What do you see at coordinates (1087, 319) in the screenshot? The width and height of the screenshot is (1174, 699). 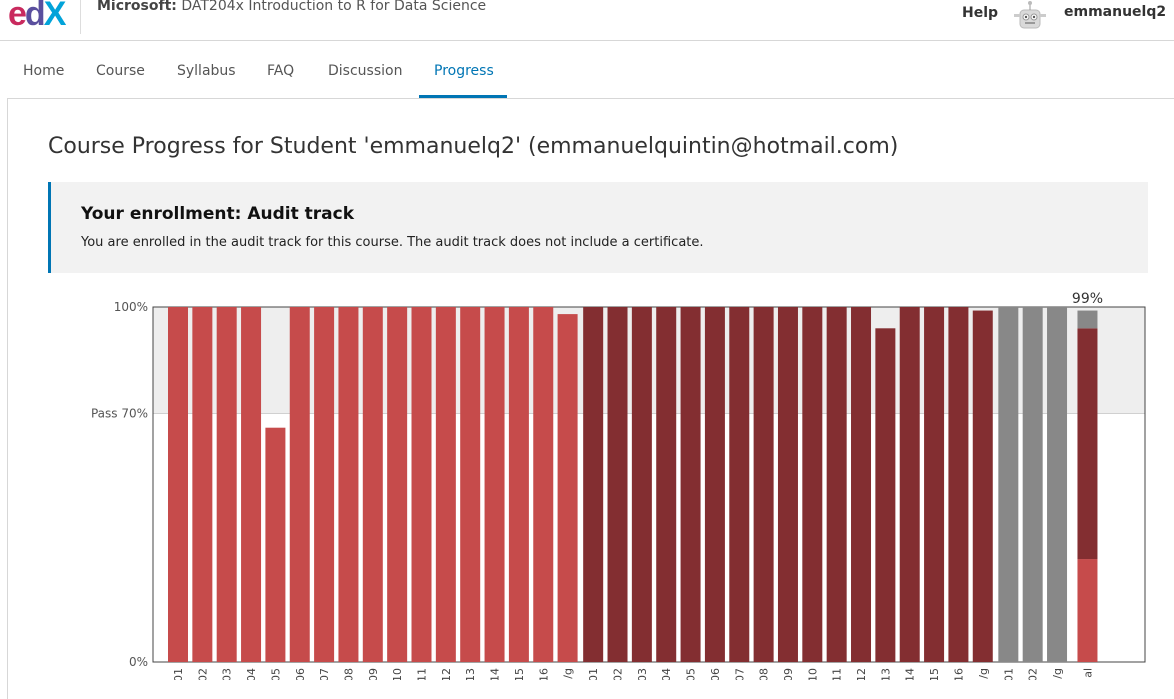 I see `total-bar-ungraded` at bounding box center [1087, 319].